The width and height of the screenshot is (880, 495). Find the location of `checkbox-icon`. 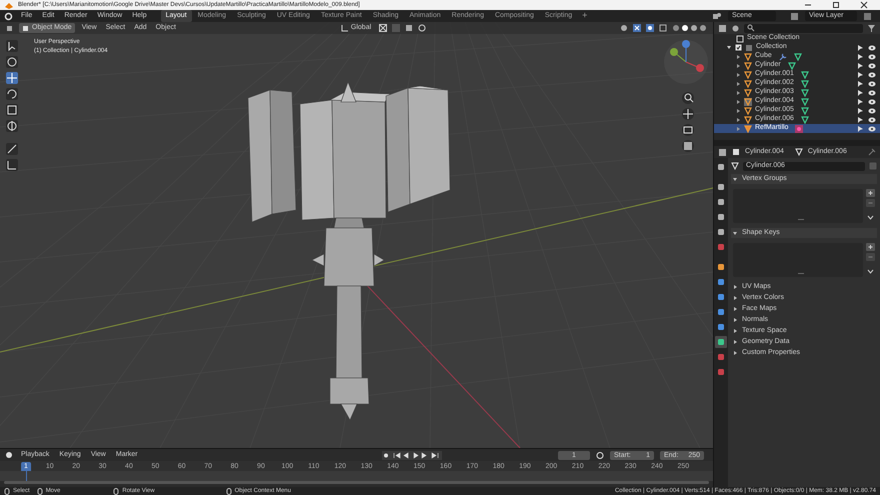

checkbox-icon is located at coordinates (738, 47).